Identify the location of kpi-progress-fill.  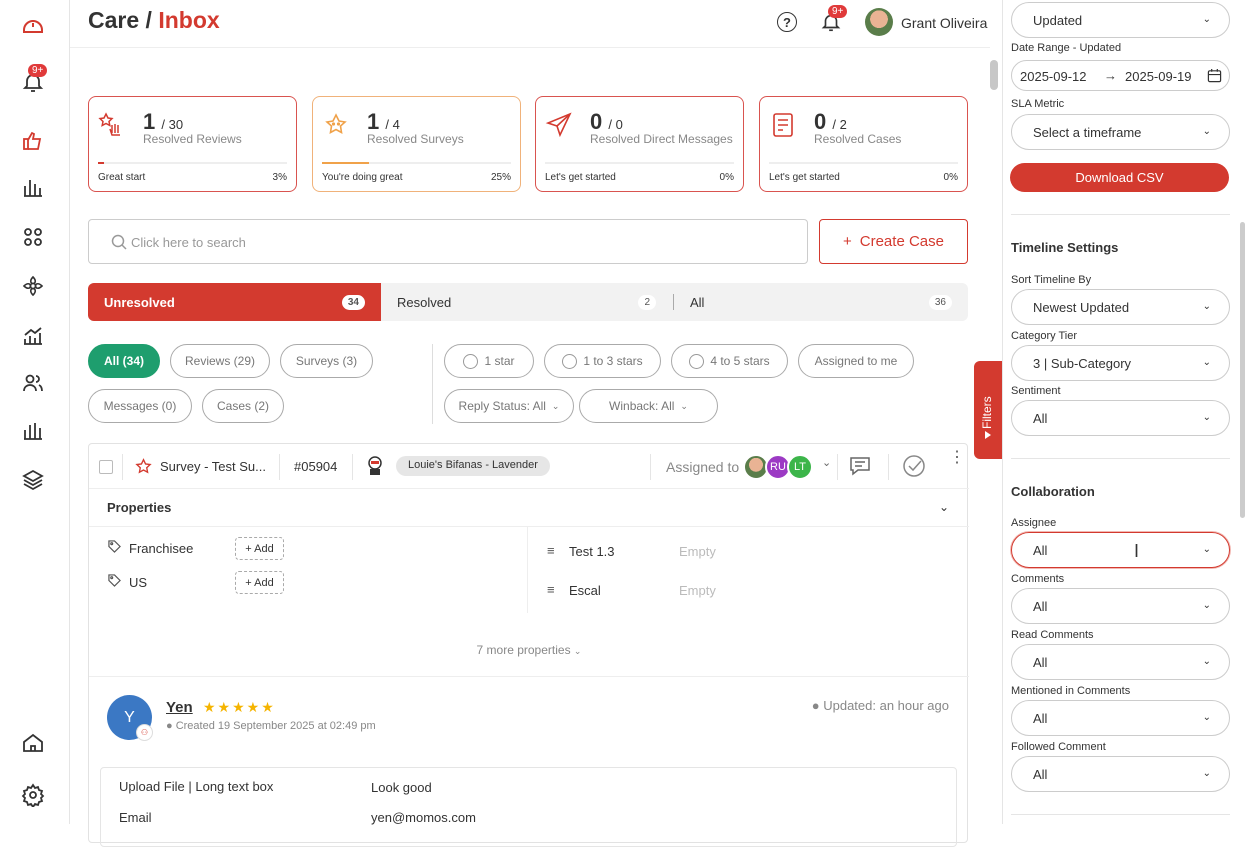
(346, 163).